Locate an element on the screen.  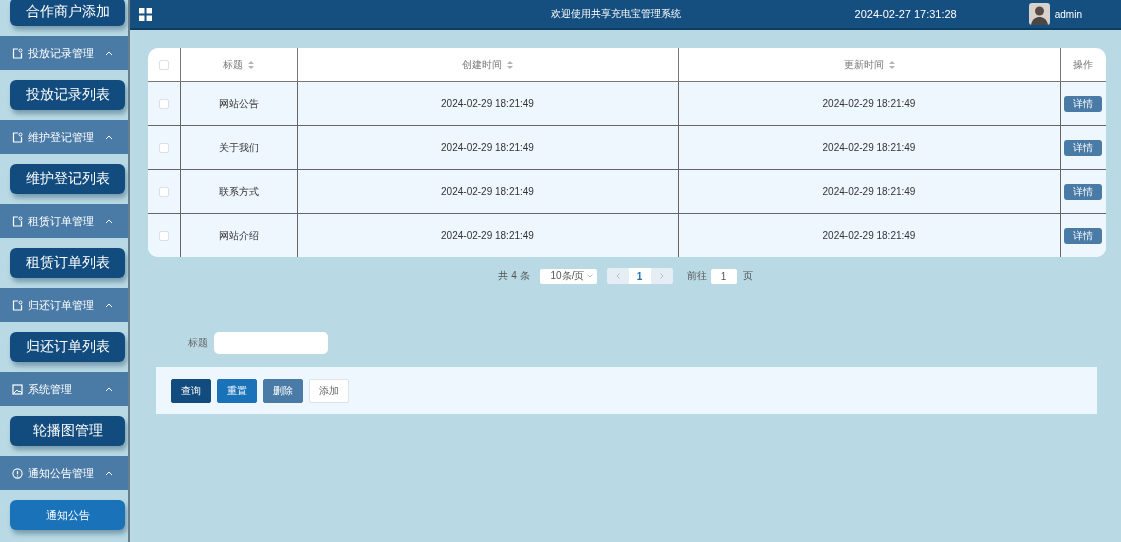
page-number-button: 1 is located at coordinates (639, 276).